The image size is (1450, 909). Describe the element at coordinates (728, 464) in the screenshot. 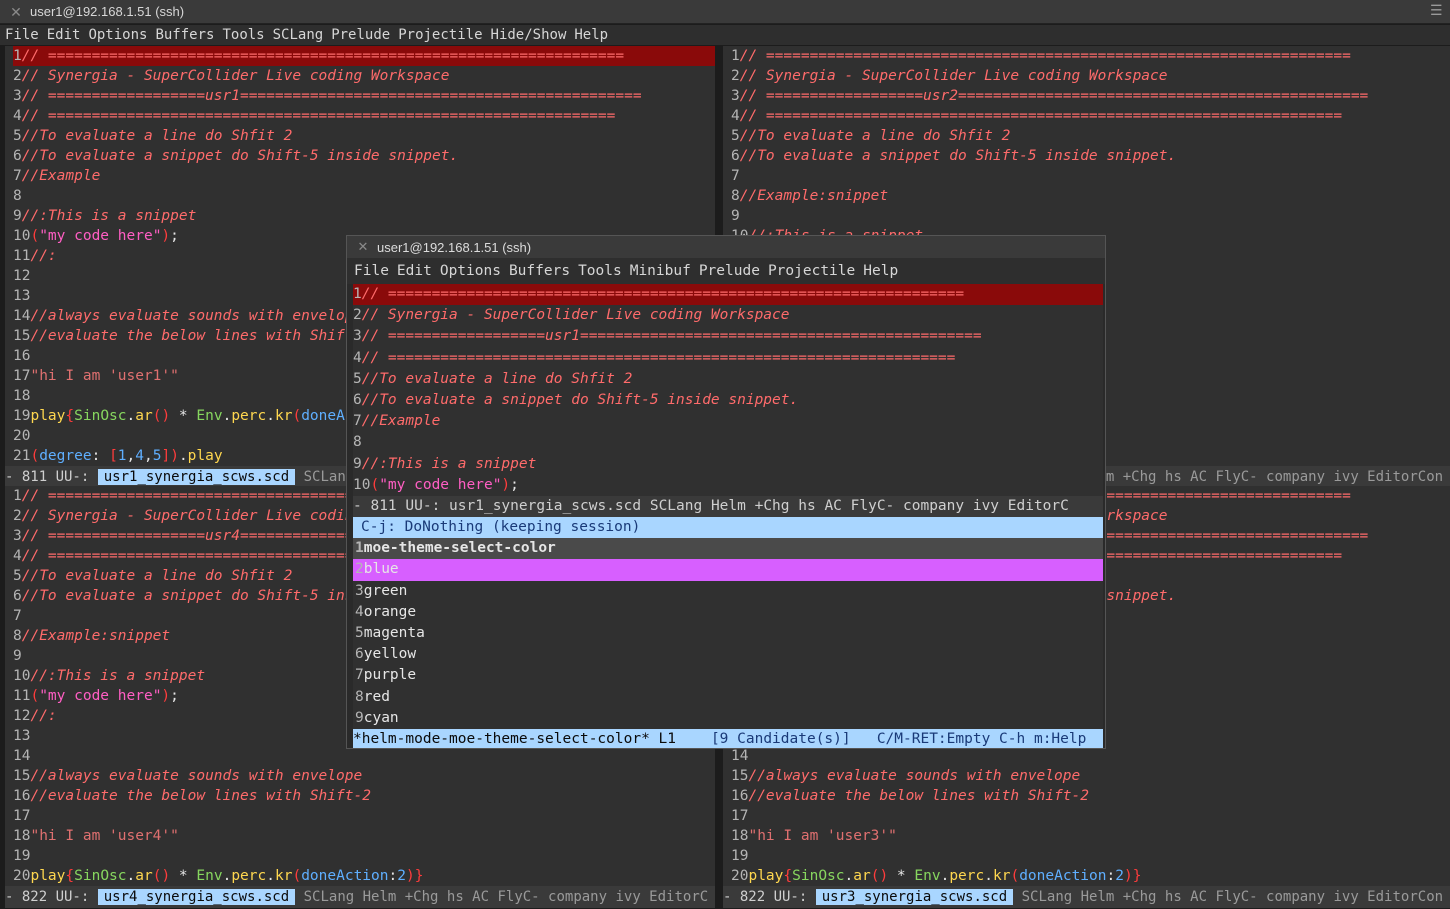

I see `code-line: 9//:This is a snippet` at that location.